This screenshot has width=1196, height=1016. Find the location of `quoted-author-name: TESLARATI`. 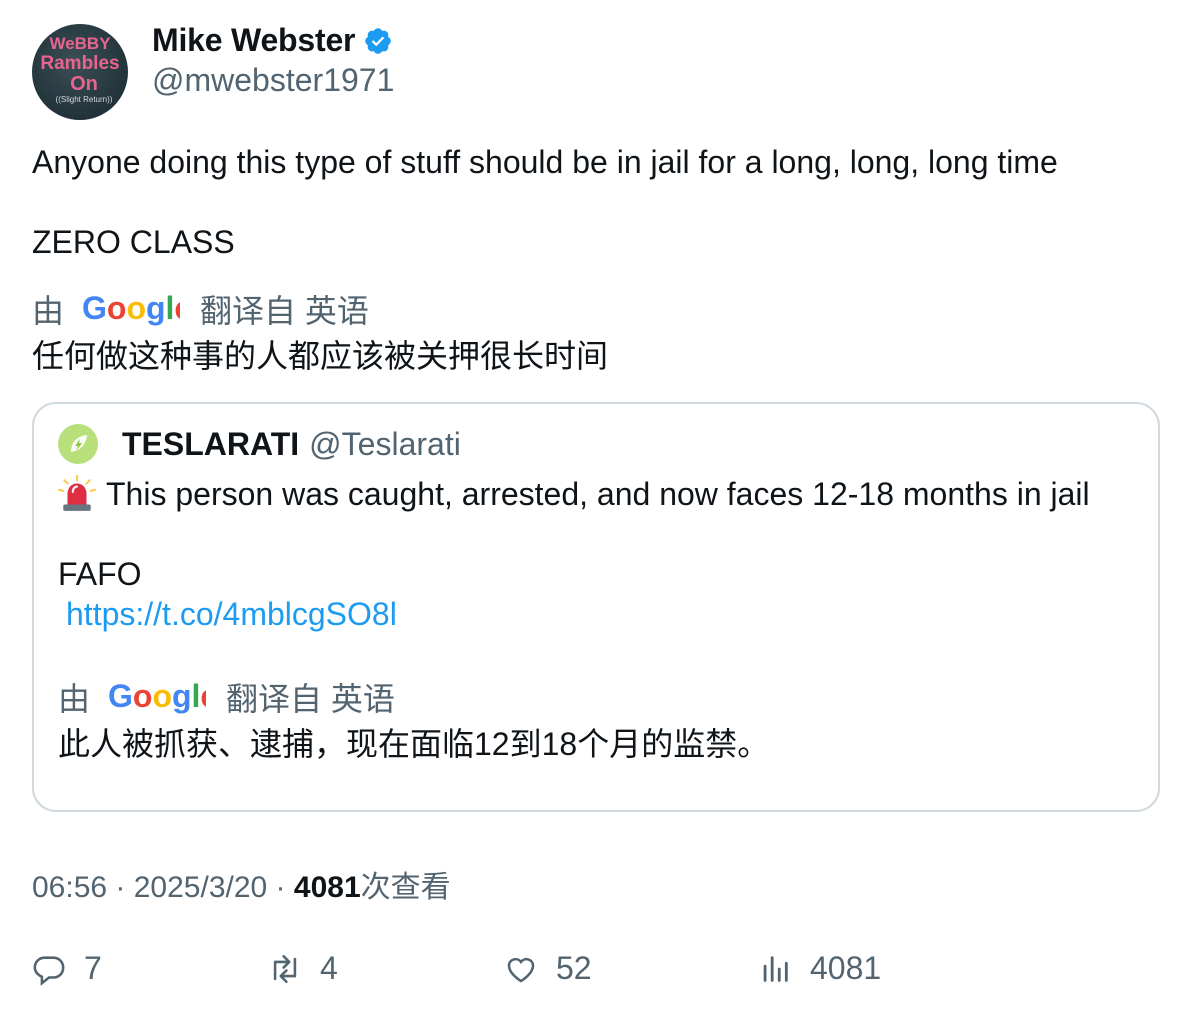

quoted-author-name: TESLARATI is located at coordinates (211, 443).